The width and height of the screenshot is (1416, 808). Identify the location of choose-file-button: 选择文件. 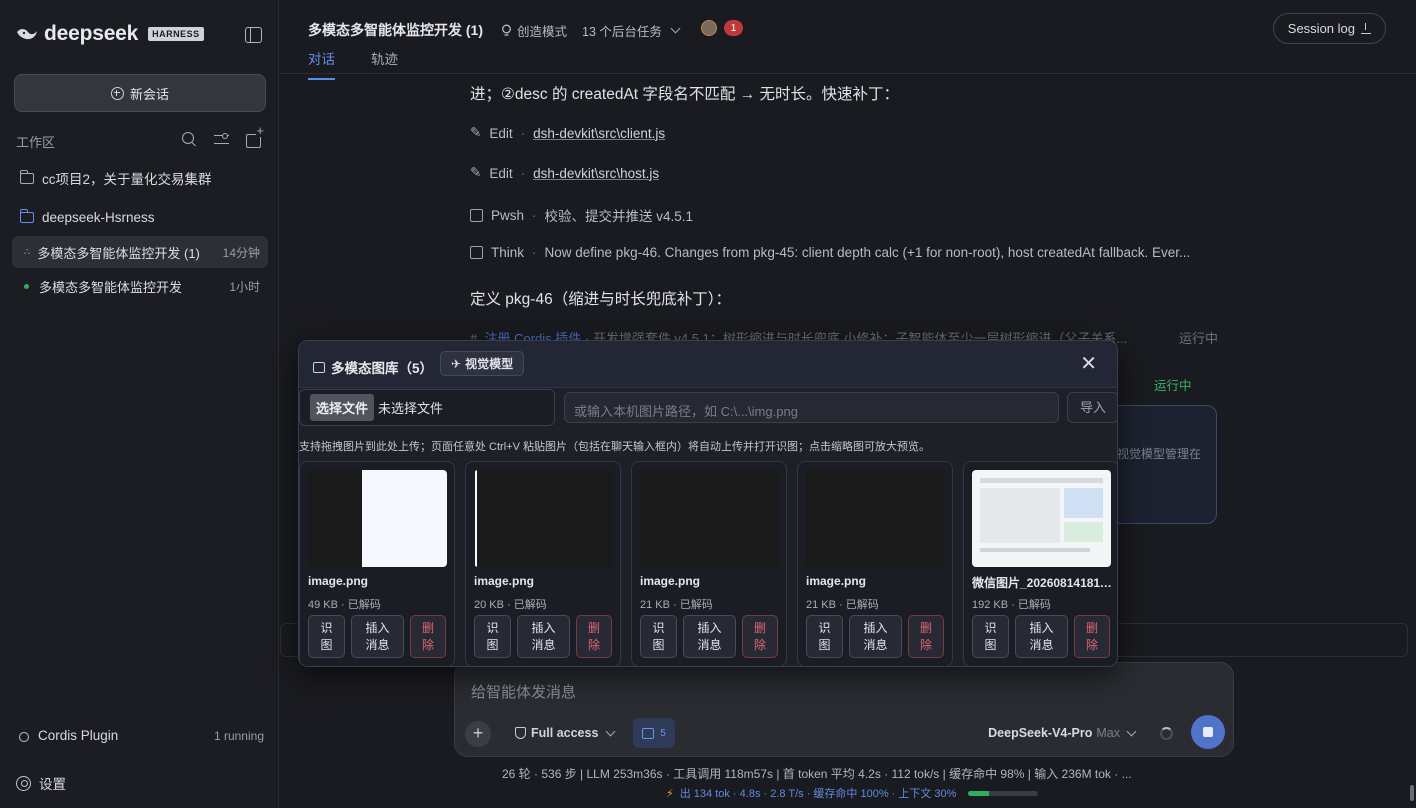
(342, 407).